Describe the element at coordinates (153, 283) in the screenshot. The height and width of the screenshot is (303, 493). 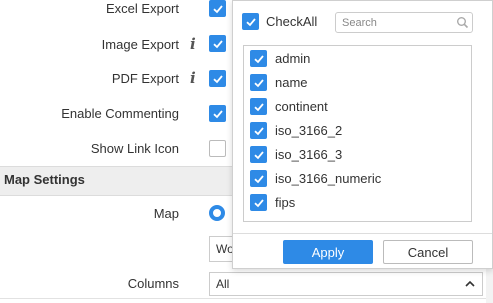
I see `columns-label: Columns` at that location.